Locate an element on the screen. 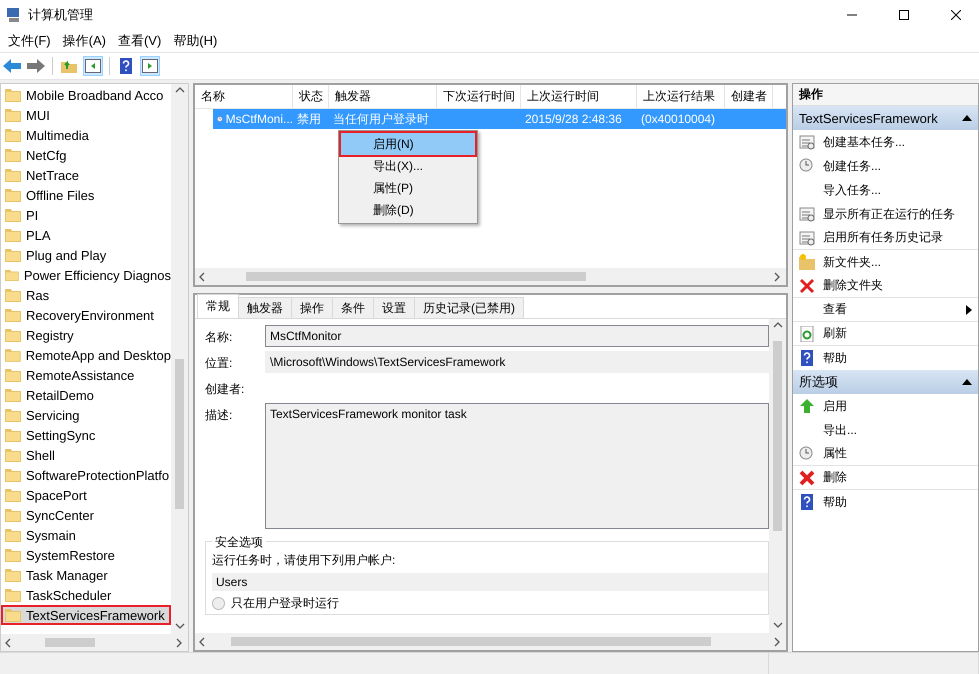  tree-item: Ras is located at coordinates (86, 295).